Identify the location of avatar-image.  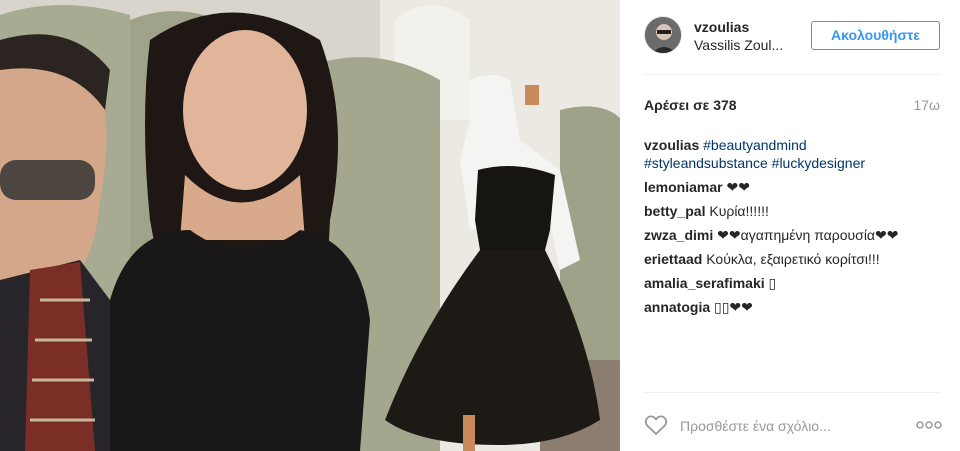
(663, 35).